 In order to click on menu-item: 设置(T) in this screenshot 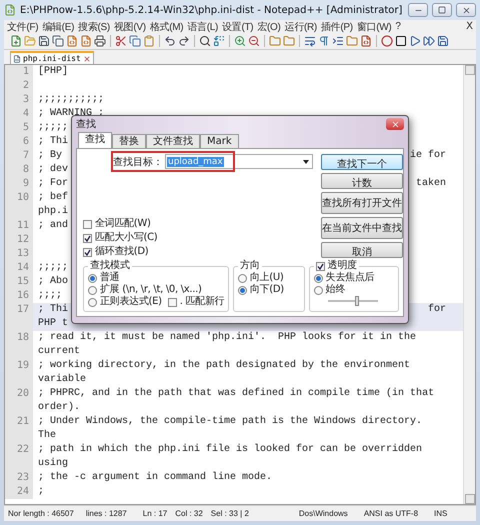, I will do `click(238, 27)`.